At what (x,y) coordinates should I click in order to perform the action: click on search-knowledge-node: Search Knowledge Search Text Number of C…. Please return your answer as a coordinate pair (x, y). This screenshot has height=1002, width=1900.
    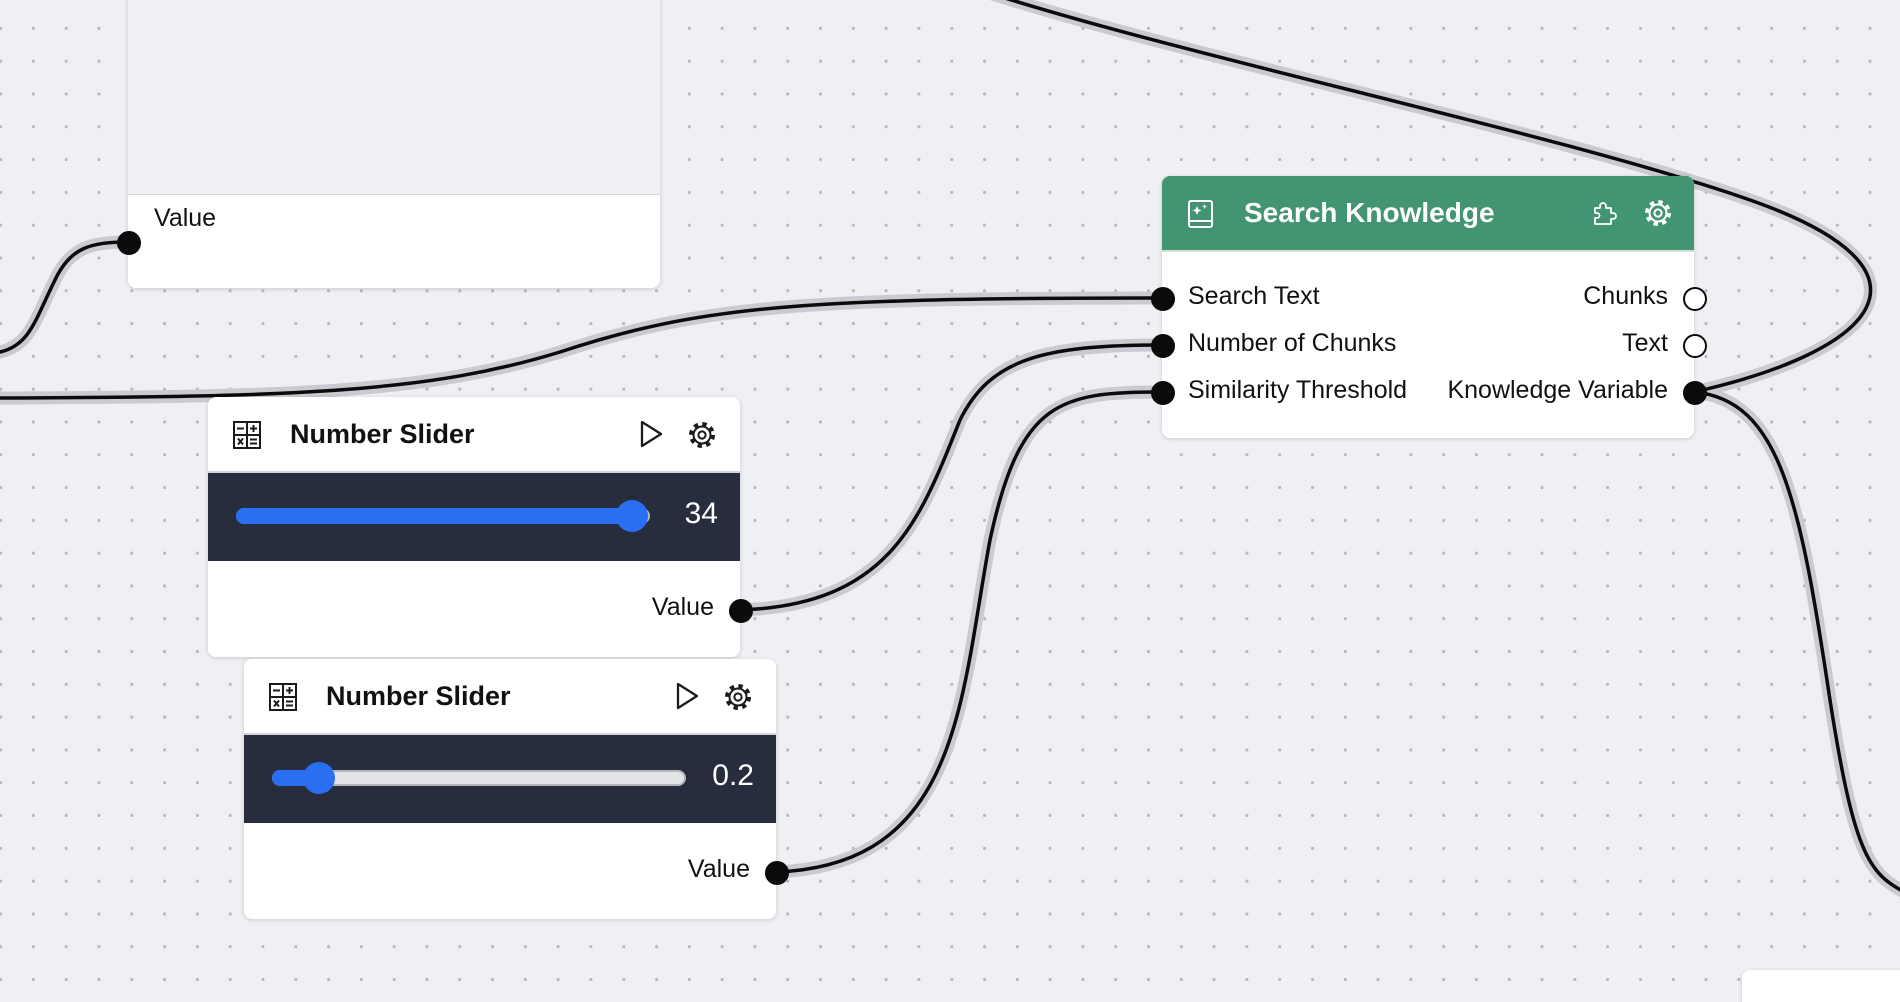
    Looking at the image, I should click on (1428, 307).